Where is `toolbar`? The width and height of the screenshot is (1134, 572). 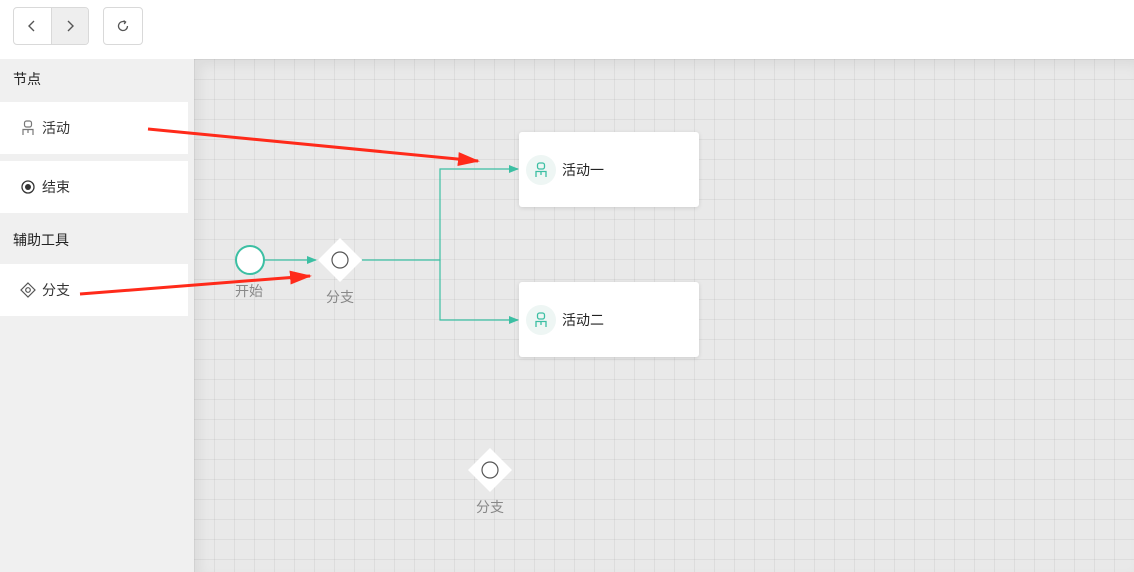 toolbar is located at coordinates (567, 29).